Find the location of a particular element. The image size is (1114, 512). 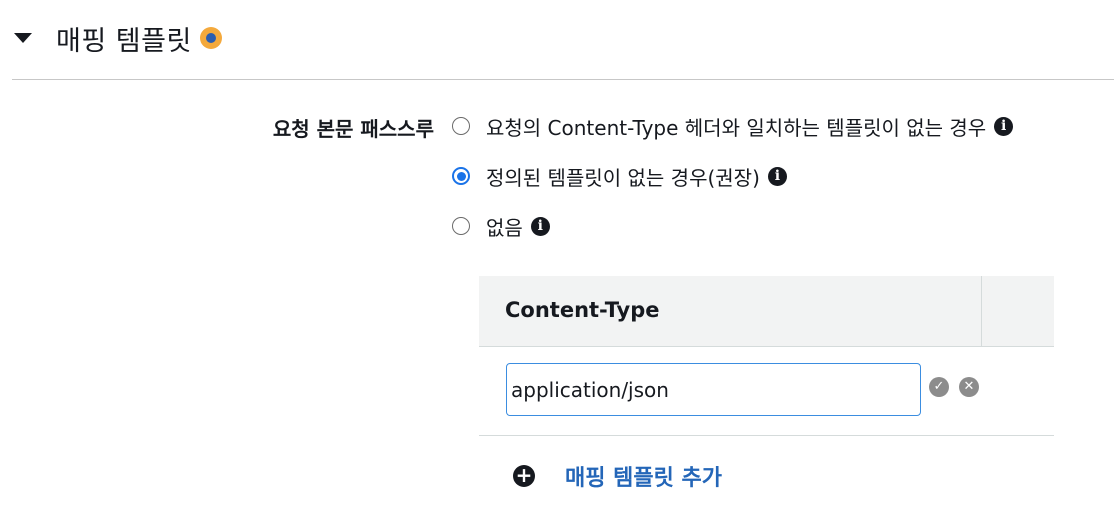

content-type-input is located at coordinates (713, 389).